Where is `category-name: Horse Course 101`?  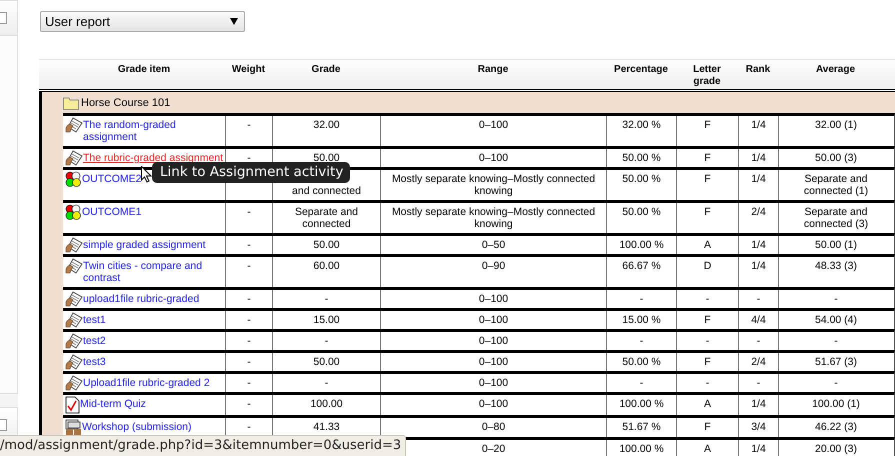 category-name: Horse Course 101 is located at coordinates (125, 102).